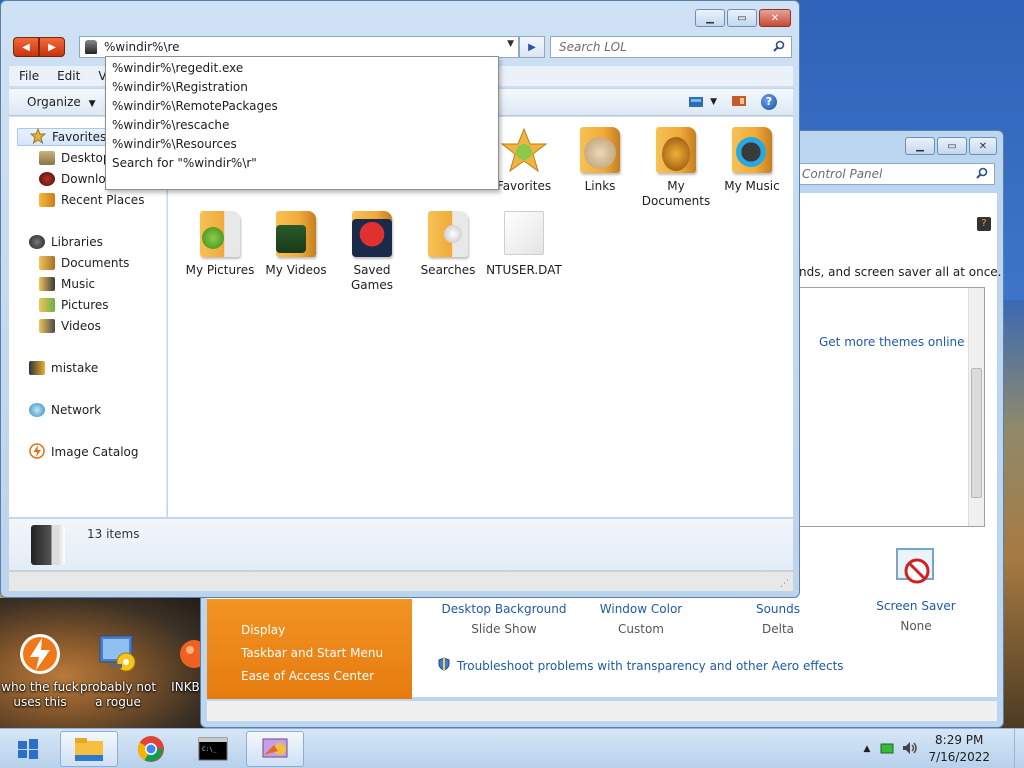  I want to click on autocomplete-search-for: Search for "%windir%\r", so click(302, 163).